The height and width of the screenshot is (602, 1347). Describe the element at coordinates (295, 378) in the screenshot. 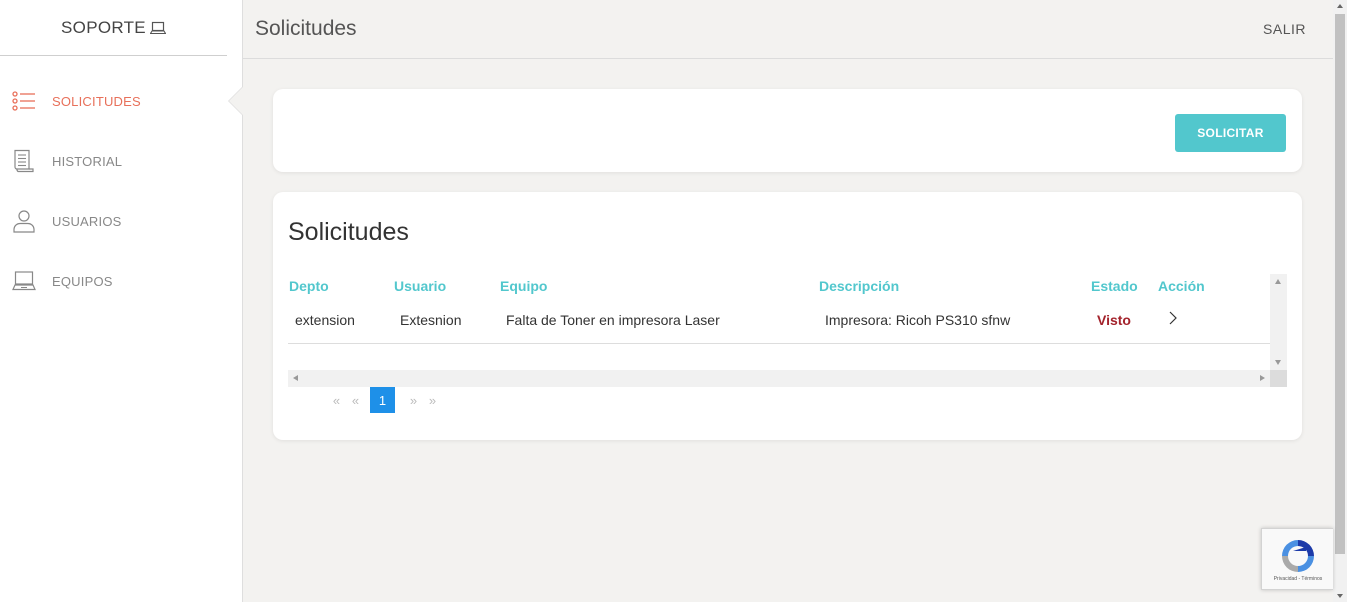

I see `scroll-left-arrow-icon` at that location.